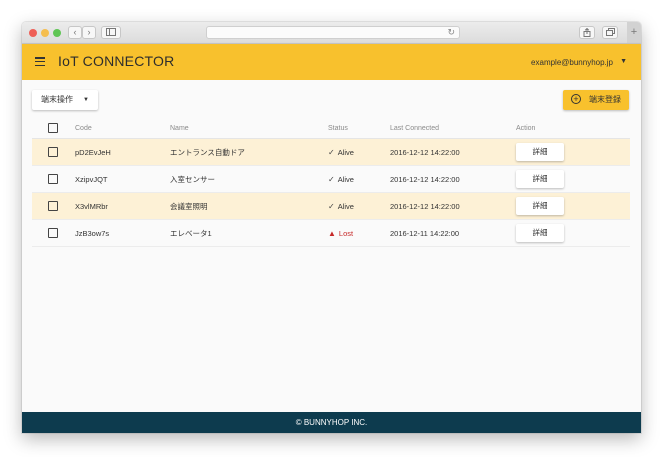 The image size is (670, 457). I want to click on register-device-label: 端末登録, so click(605, 99).